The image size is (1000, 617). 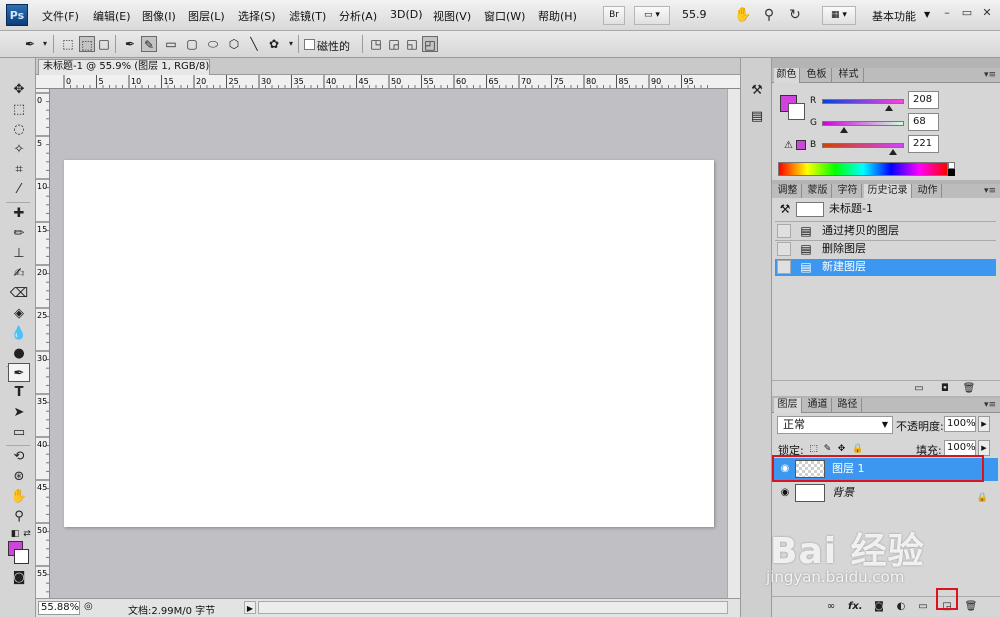 I want to click on spectrum-black-swatch, so click(x=951, y=172).